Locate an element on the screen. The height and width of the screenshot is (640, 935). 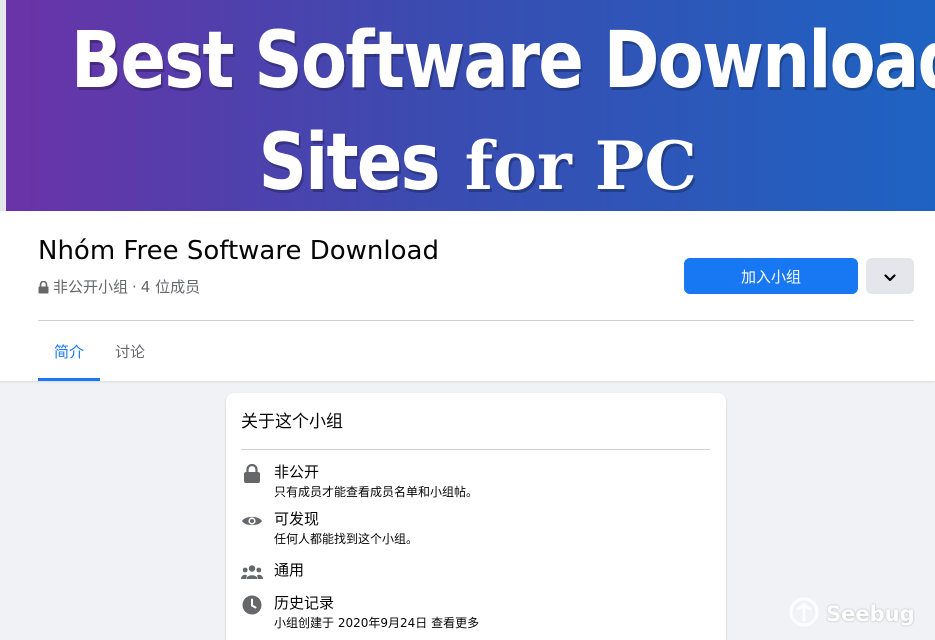
info-desc-visible: 任何人都能找到这个小组。 is located at coordinates (346, 539).